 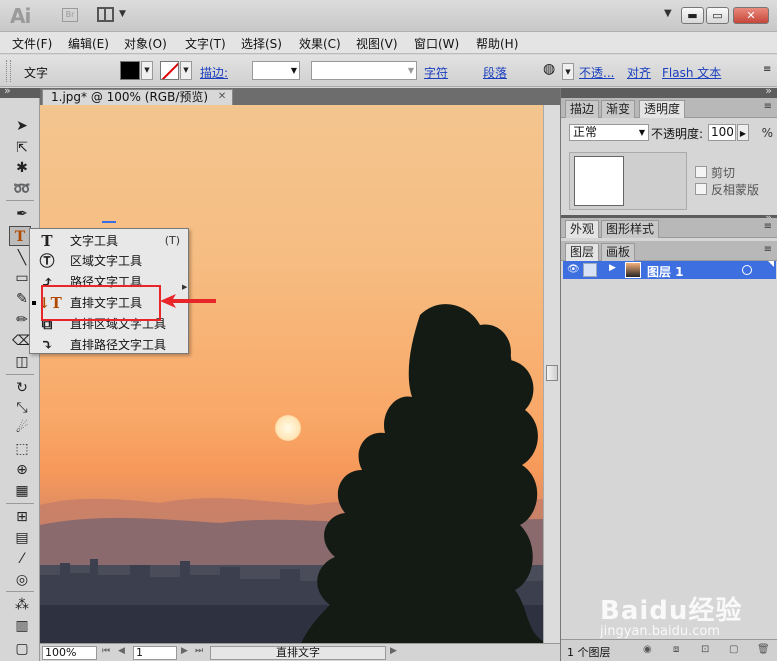 I want to click on expand-arrow-icon: ▶, so click(x=612, y=268).